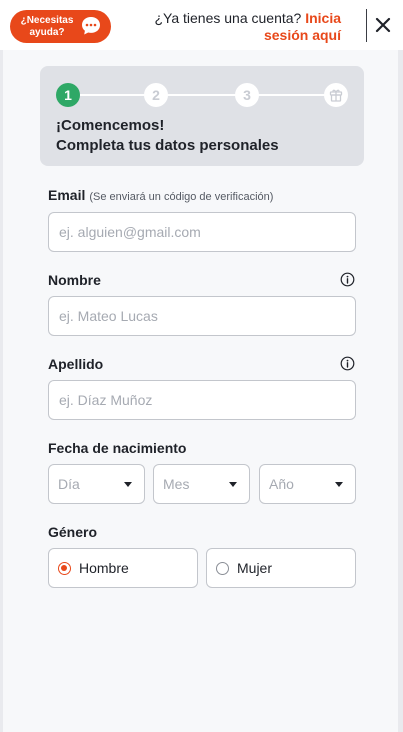 This screenshot has height=732, width=403. What do you see at coordinates (64, 568) in the screenshot?
I see `radio-checked-icon` at bounding box center [64, 568].